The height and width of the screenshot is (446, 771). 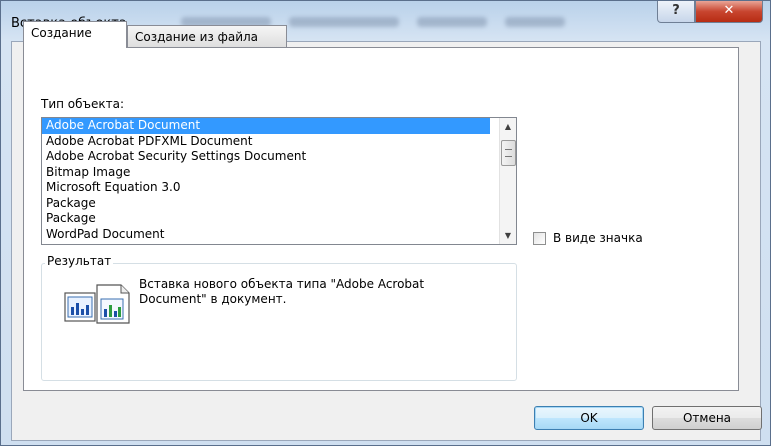 I want to click on list-item: Adobe Acrobat Security Settings Document, so click(x=279, y=157).